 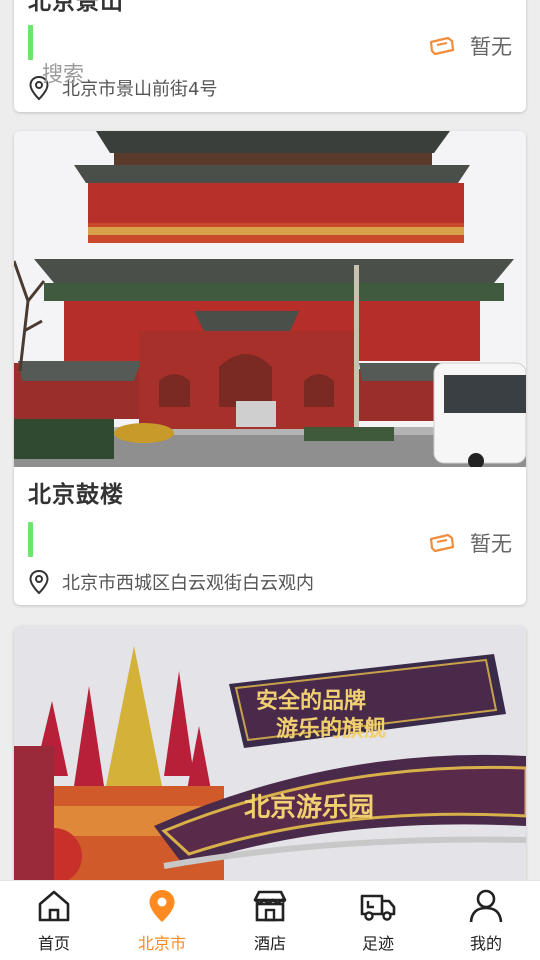 I want to click on nav-label: 首页, so click(x=53, y=943).